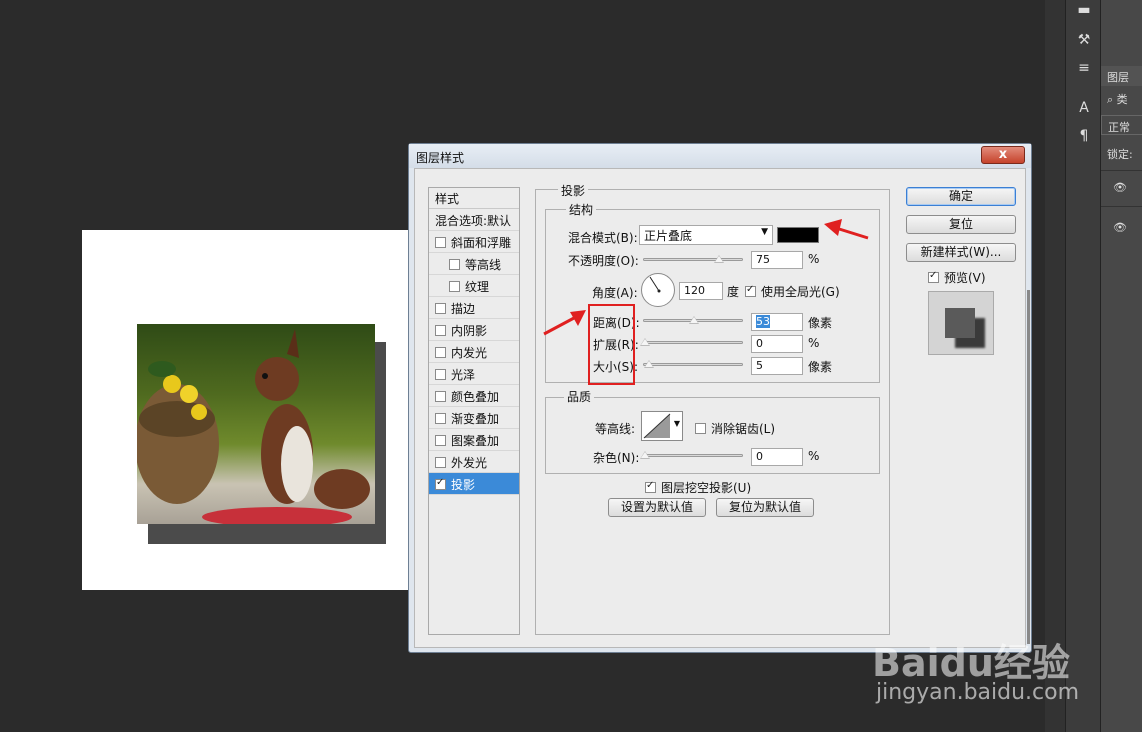 The image size is (1142, 732). I want to click on annotation-arrowhead, so click(833, 227).